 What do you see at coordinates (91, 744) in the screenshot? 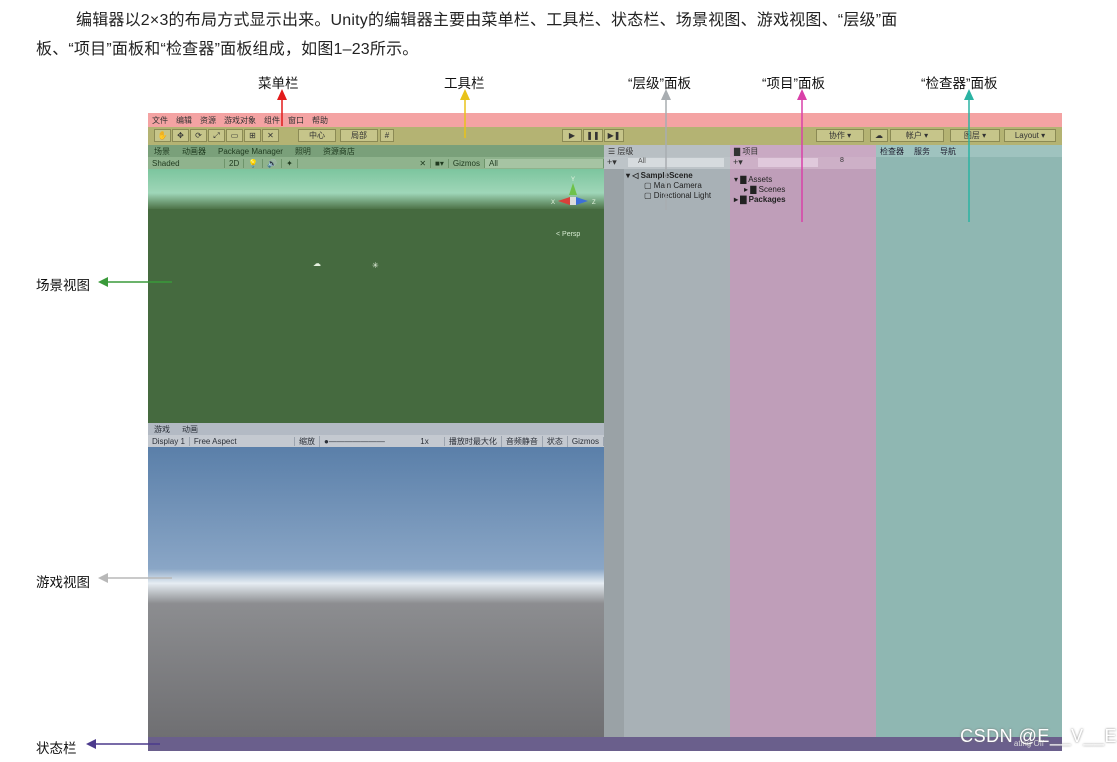
I see `arrow-status-head` at bounding box center [91, 744].